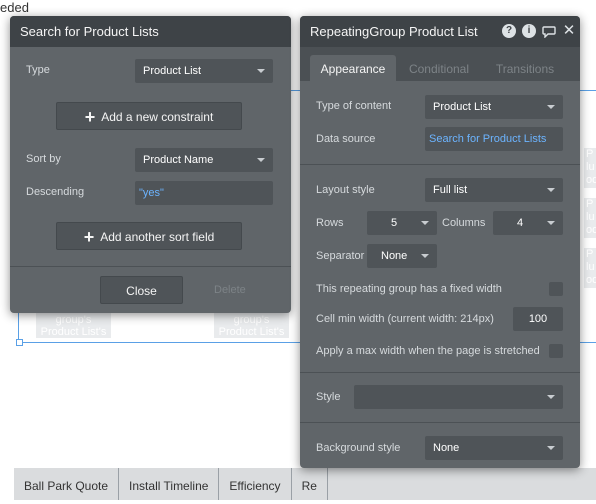 This screenshot has height=504, width=596. What do you see at coordinates (458, 397) in the screenshot?
I see `style-dropdown` at bounding box center [458, 397].